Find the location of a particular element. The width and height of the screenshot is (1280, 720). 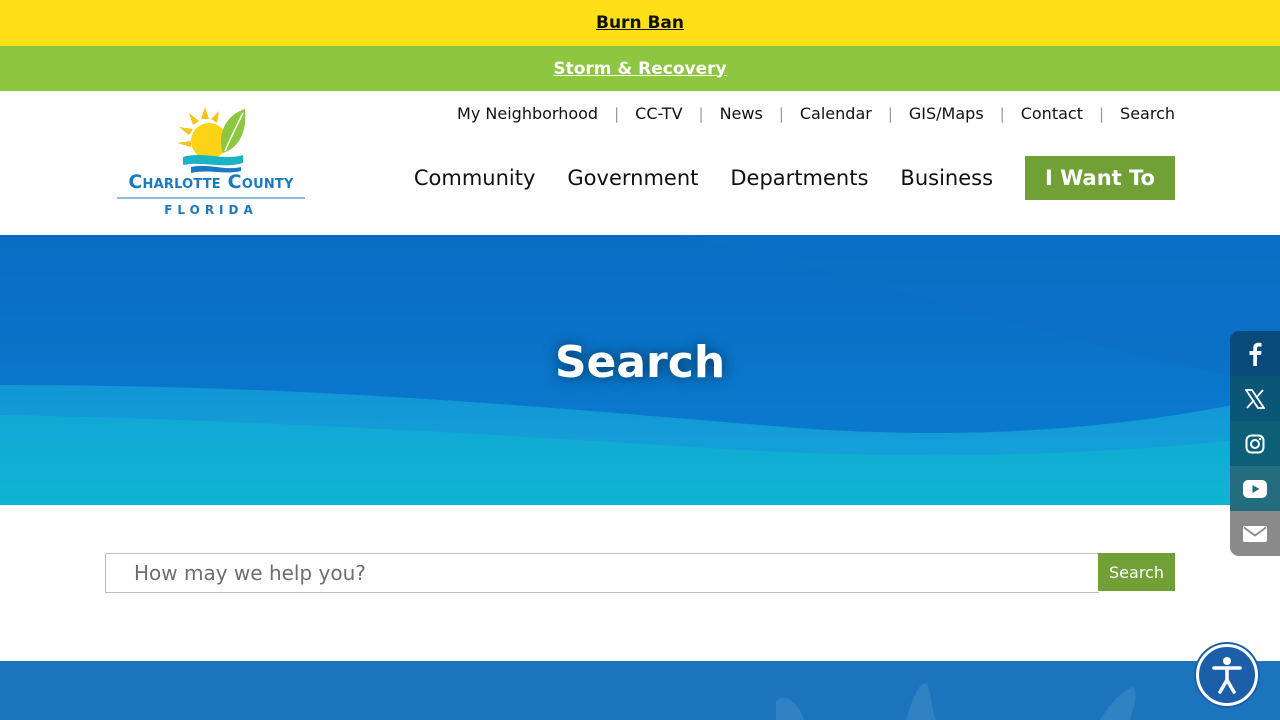

email-link is located at coordinates (1255, 533).